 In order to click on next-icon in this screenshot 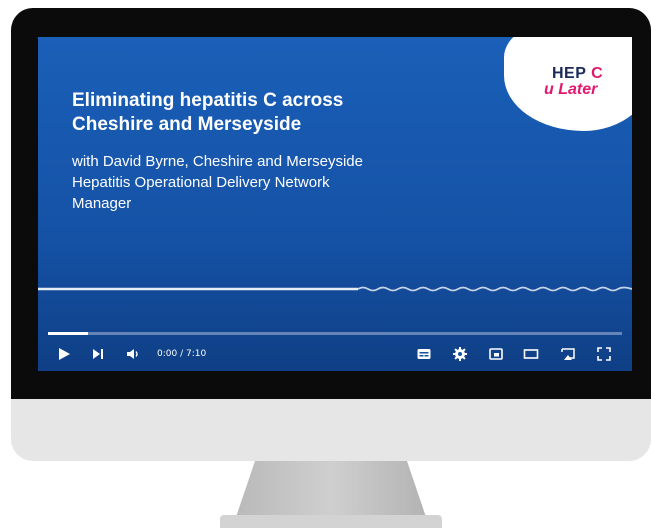, I will do `click(98, 354)`.